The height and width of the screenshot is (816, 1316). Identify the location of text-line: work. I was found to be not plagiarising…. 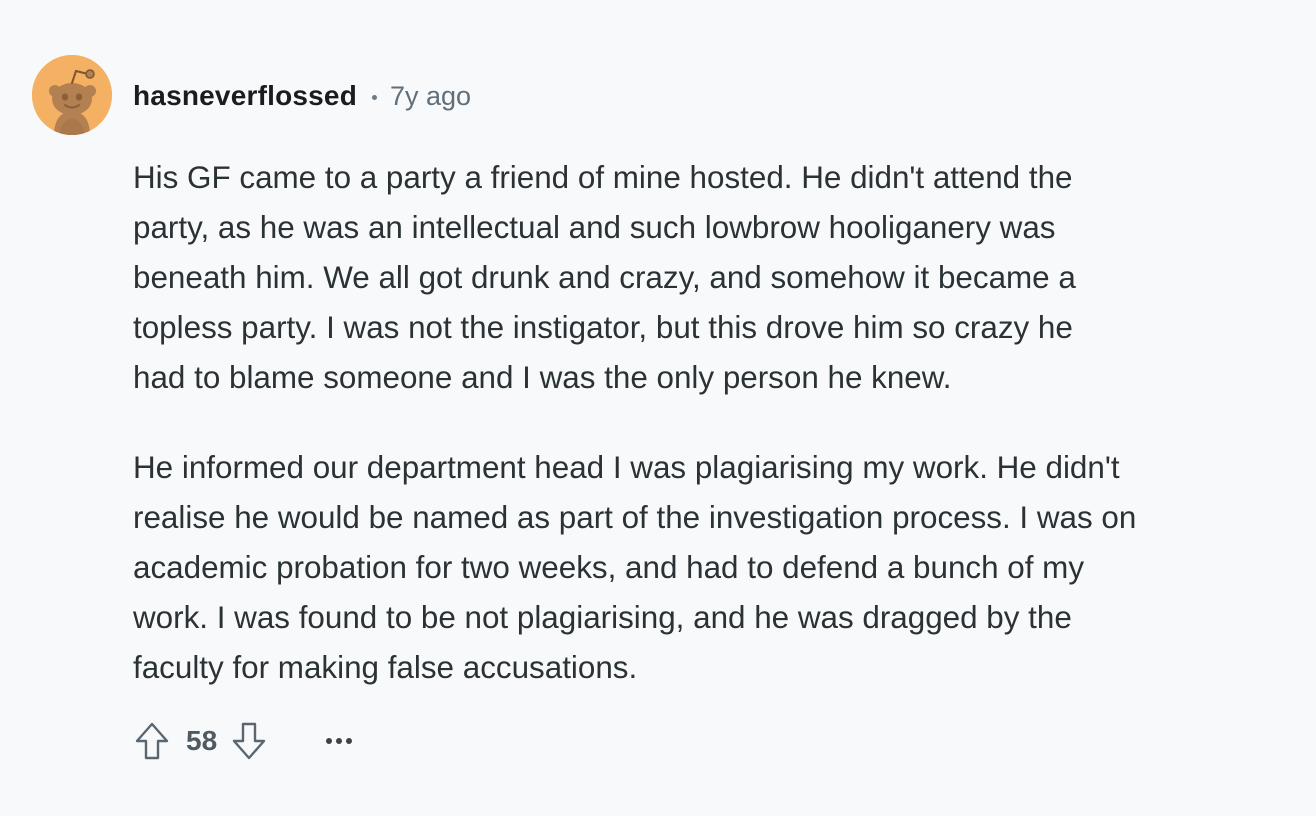
(602, 617).